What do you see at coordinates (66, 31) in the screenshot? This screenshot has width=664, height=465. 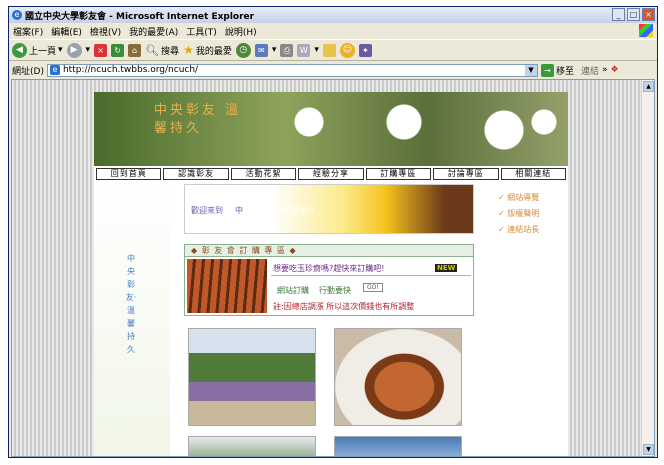 I see `menu-edit: 編輯(E)` at bounding box center [66, 31].